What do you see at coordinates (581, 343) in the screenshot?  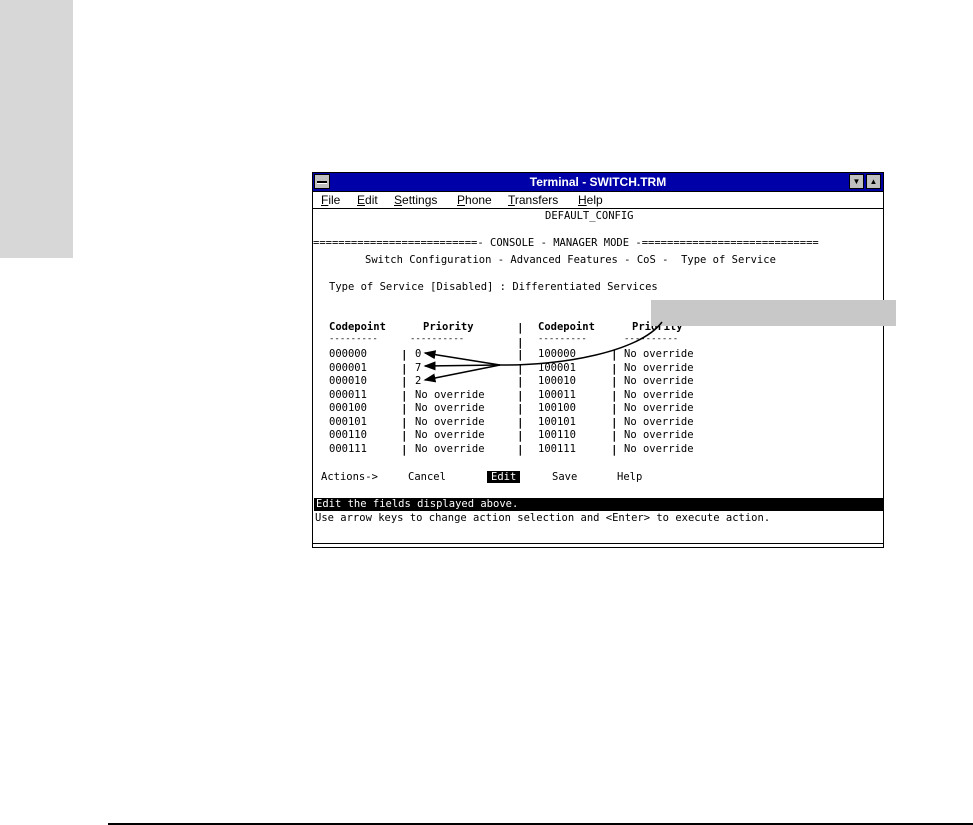 I see `callout-curve` at bounding box center [581, 343].